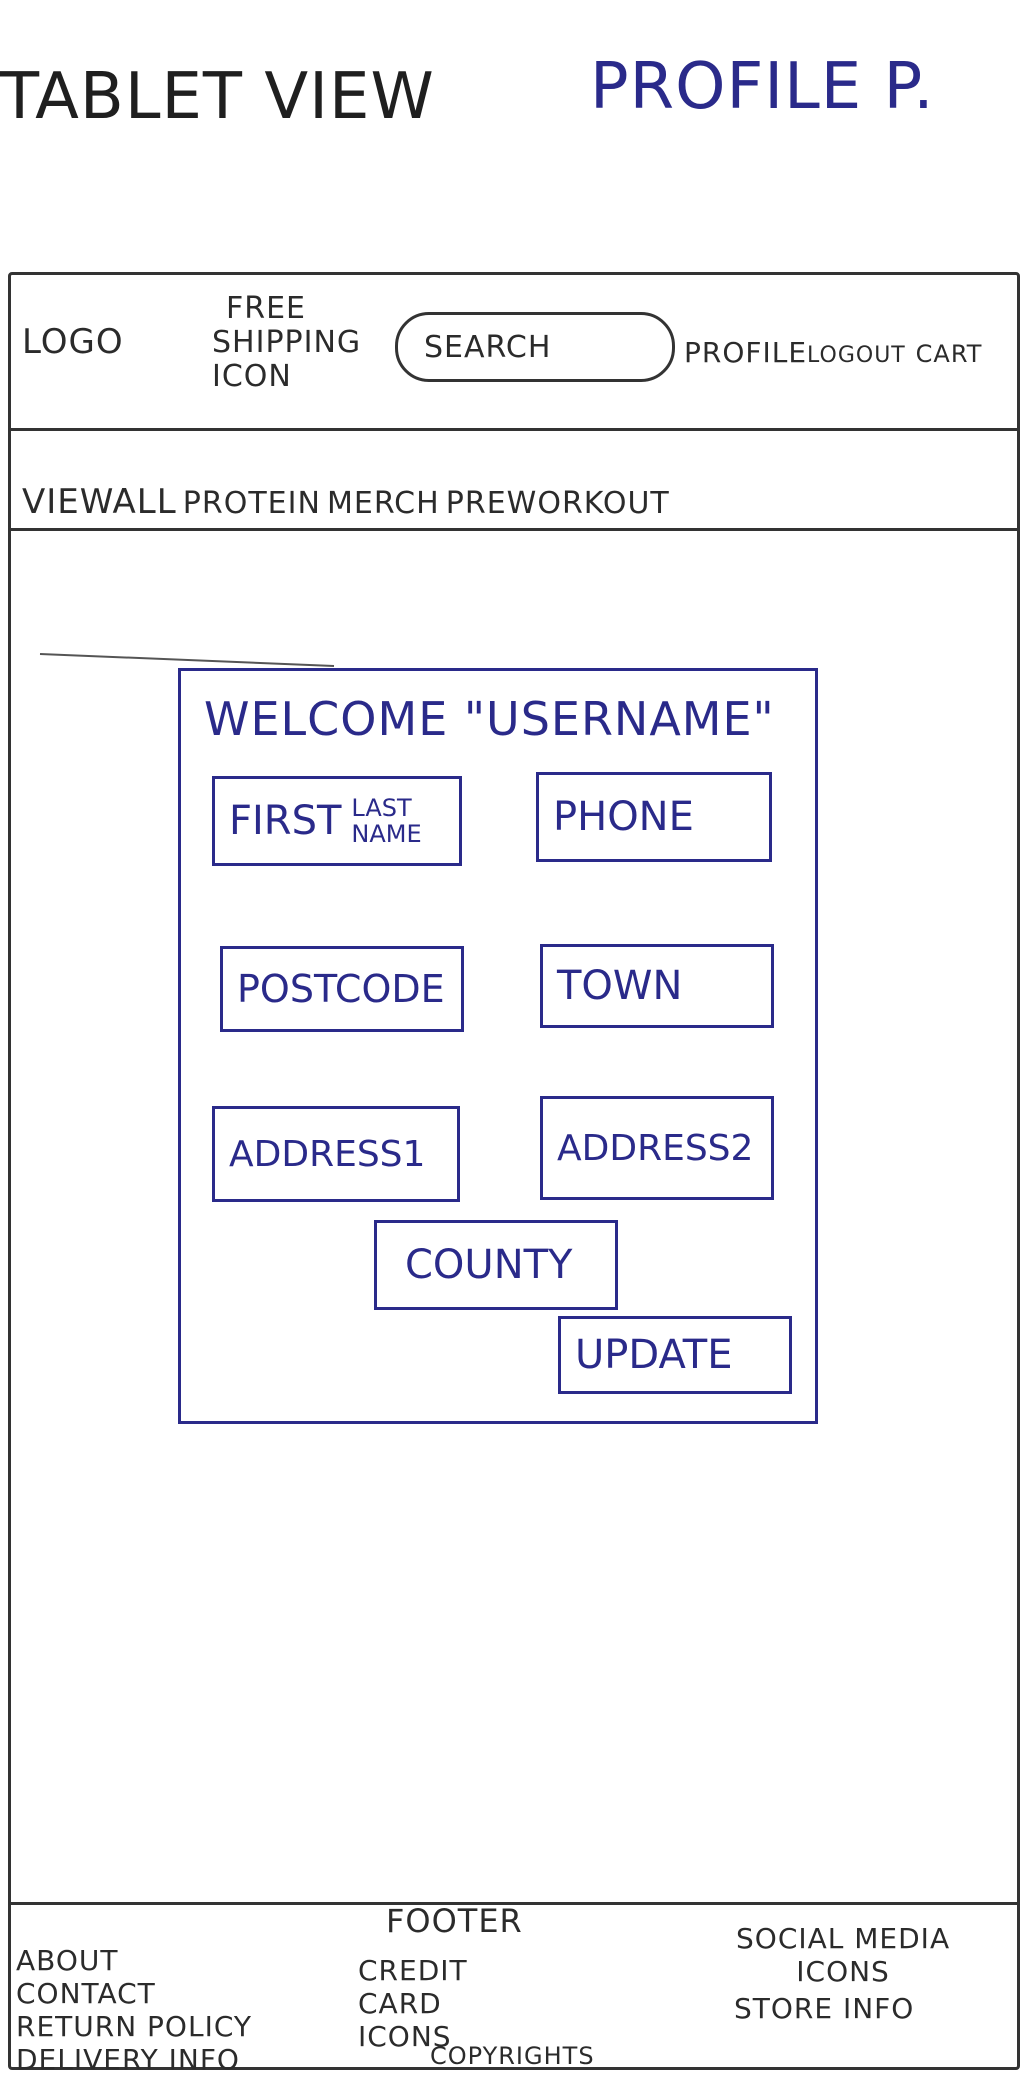 The image size is (1024, 2076). Describe the element at coordinates (252, 376) in the screenshot. I see `free-shipping-line3: ICON` at that location.